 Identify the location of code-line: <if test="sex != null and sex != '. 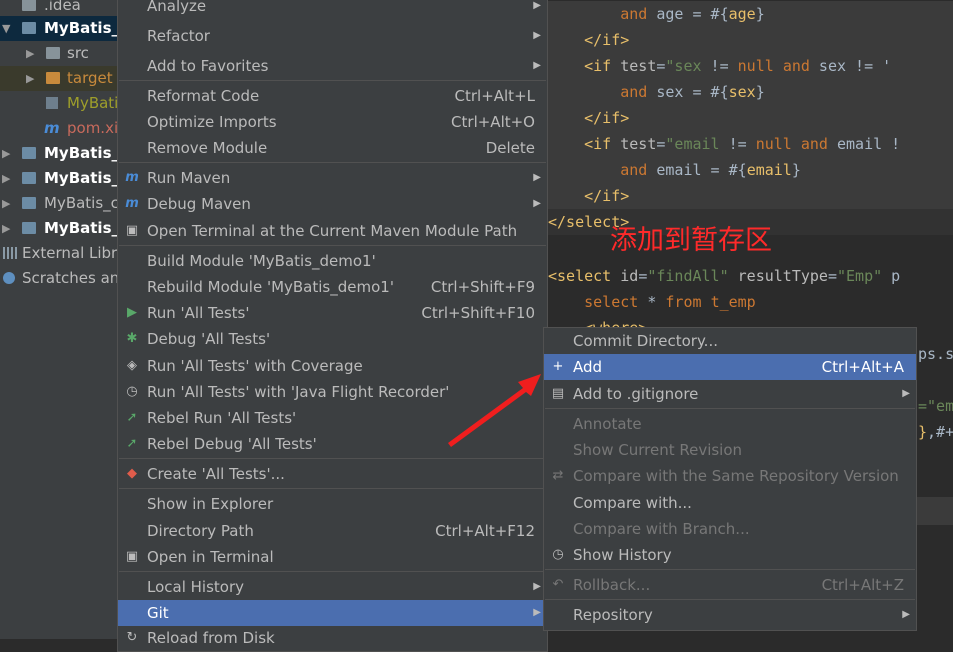
(750, 66).